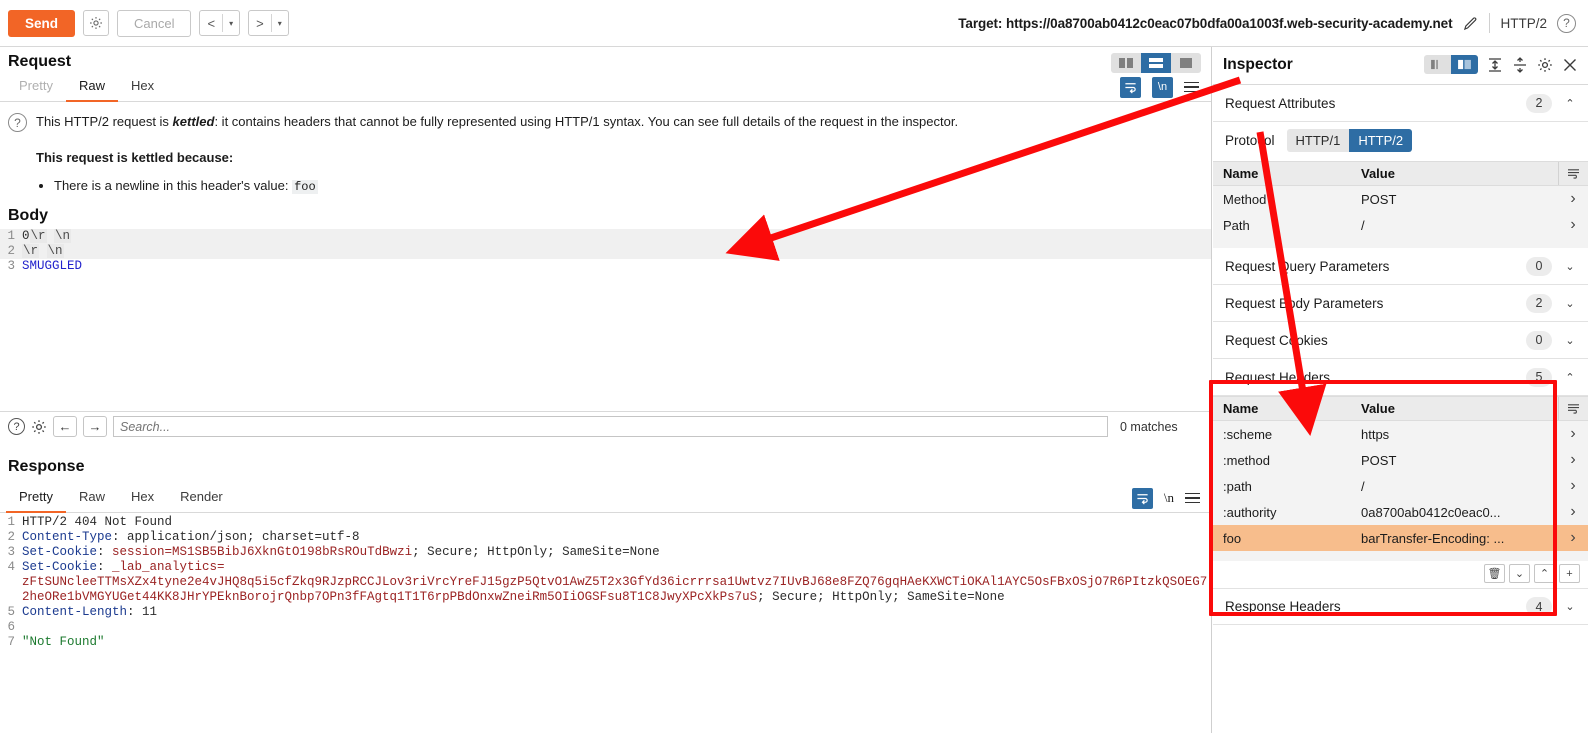  I want to click on back-nav-group: < ▾, so click(220, 23).